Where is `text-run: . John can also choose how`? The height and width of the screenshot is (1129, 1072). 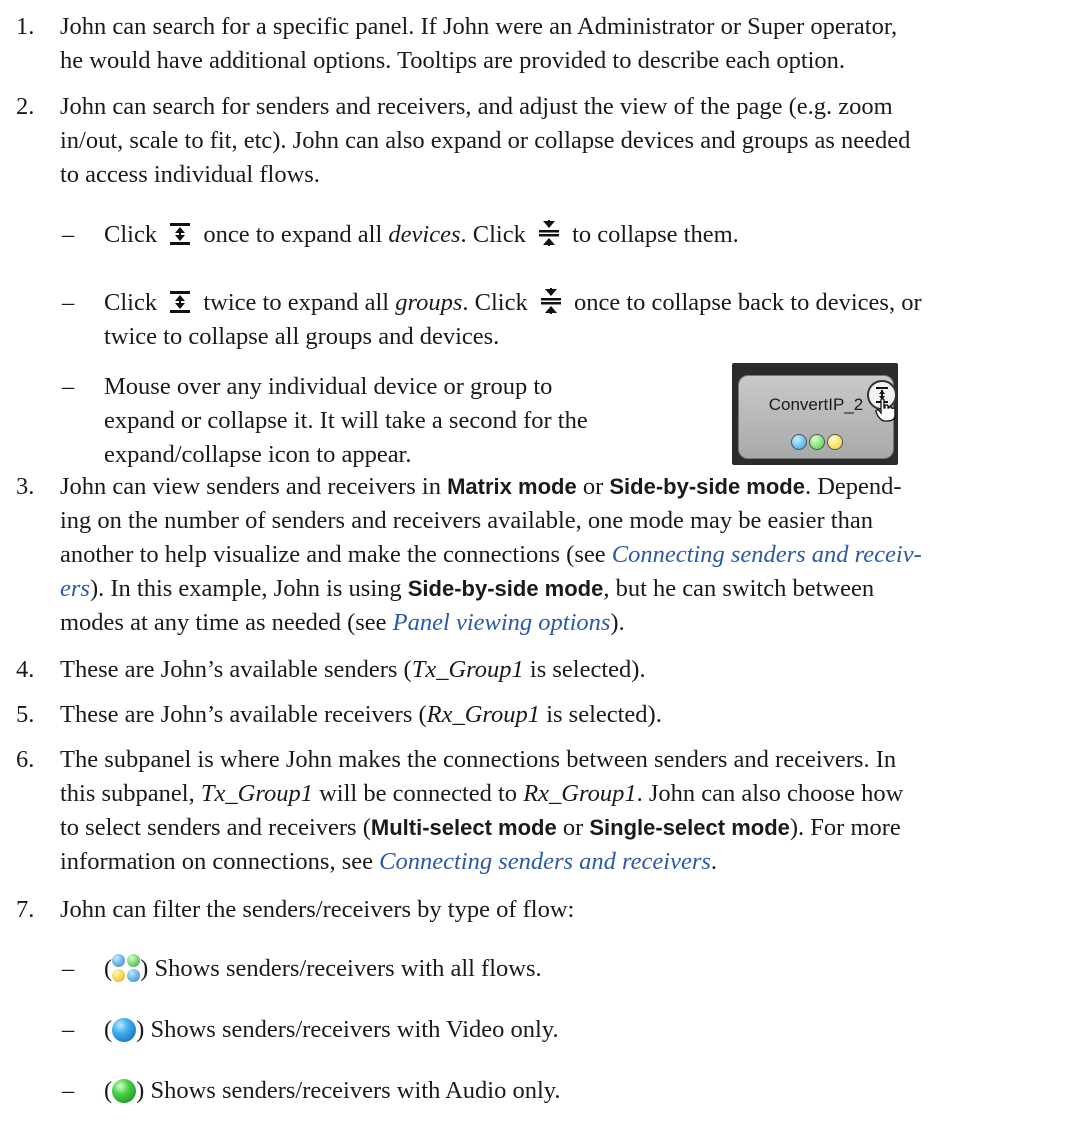
text-run: . John can also choose how is located at coordinates (770, 793).